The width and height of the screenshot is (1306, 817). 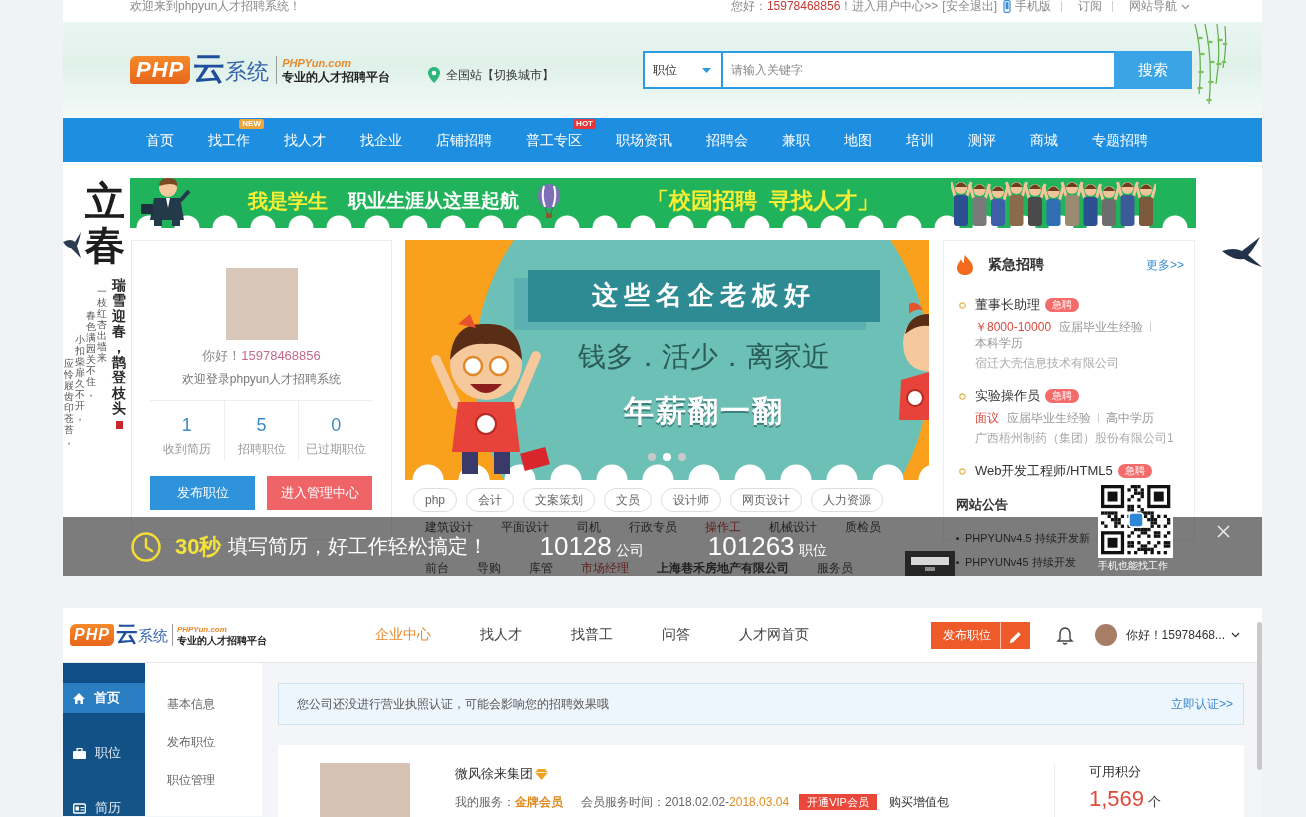 I want to click on points-label: 可用积分, so click(x=1115, y=772).